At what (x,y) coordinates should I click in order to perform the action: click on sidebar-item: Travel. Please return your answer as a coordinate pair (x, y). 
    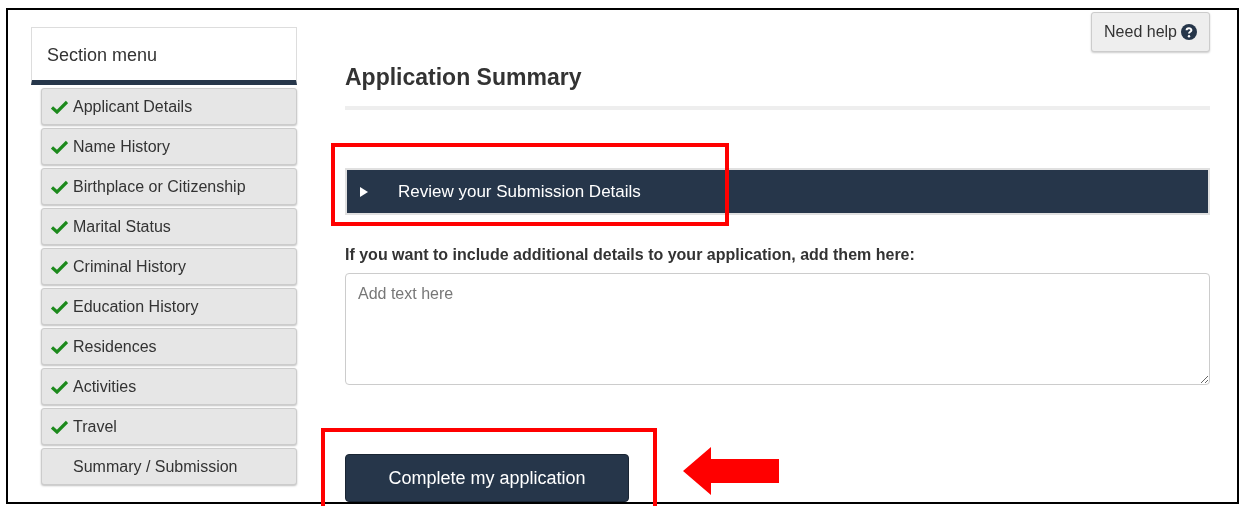
    Looking at the image, I should click on (169, 426).